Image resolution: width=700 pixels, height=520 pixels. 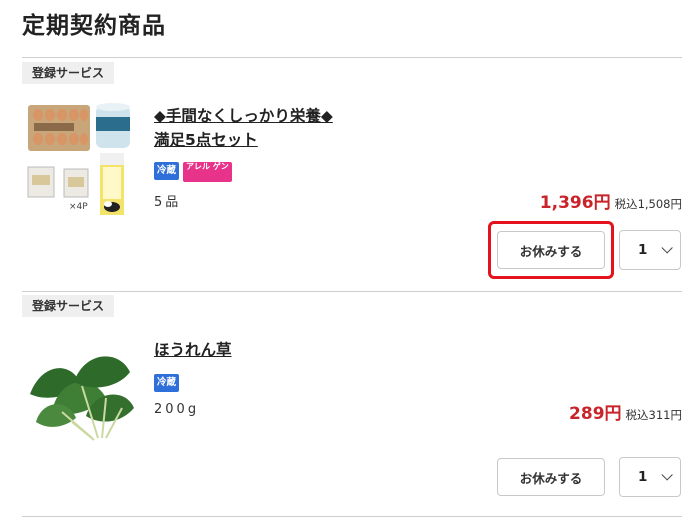 What do you see at coordinates (80, 392) in the screenshot?
I see `product-image-spinach` at bounding box center [80, 392].